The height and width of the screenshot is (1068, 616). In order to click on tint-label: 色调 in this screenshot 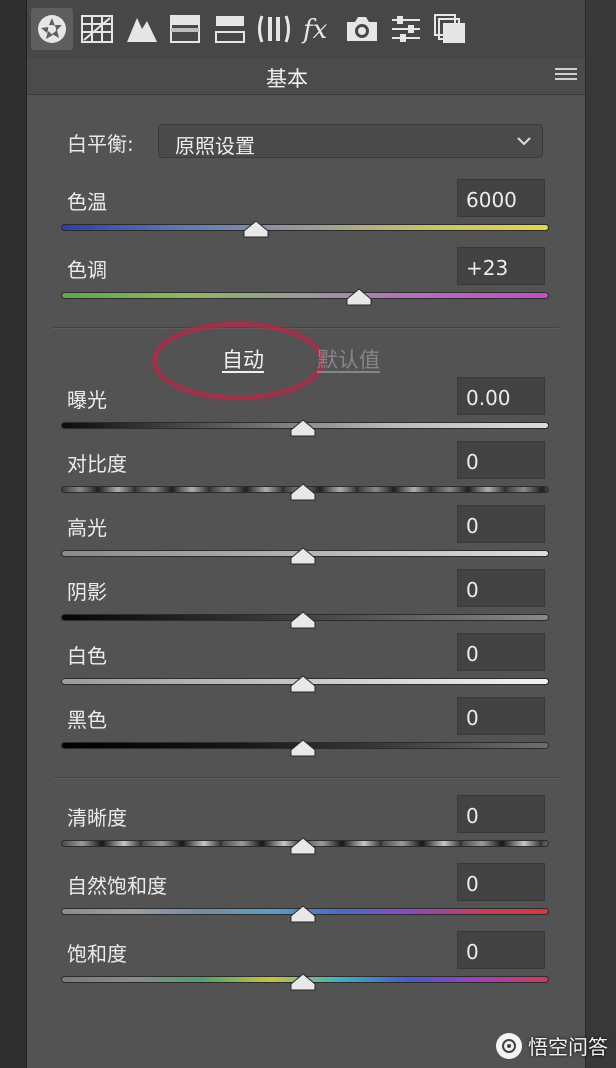, I will do `click(87, 270)`.